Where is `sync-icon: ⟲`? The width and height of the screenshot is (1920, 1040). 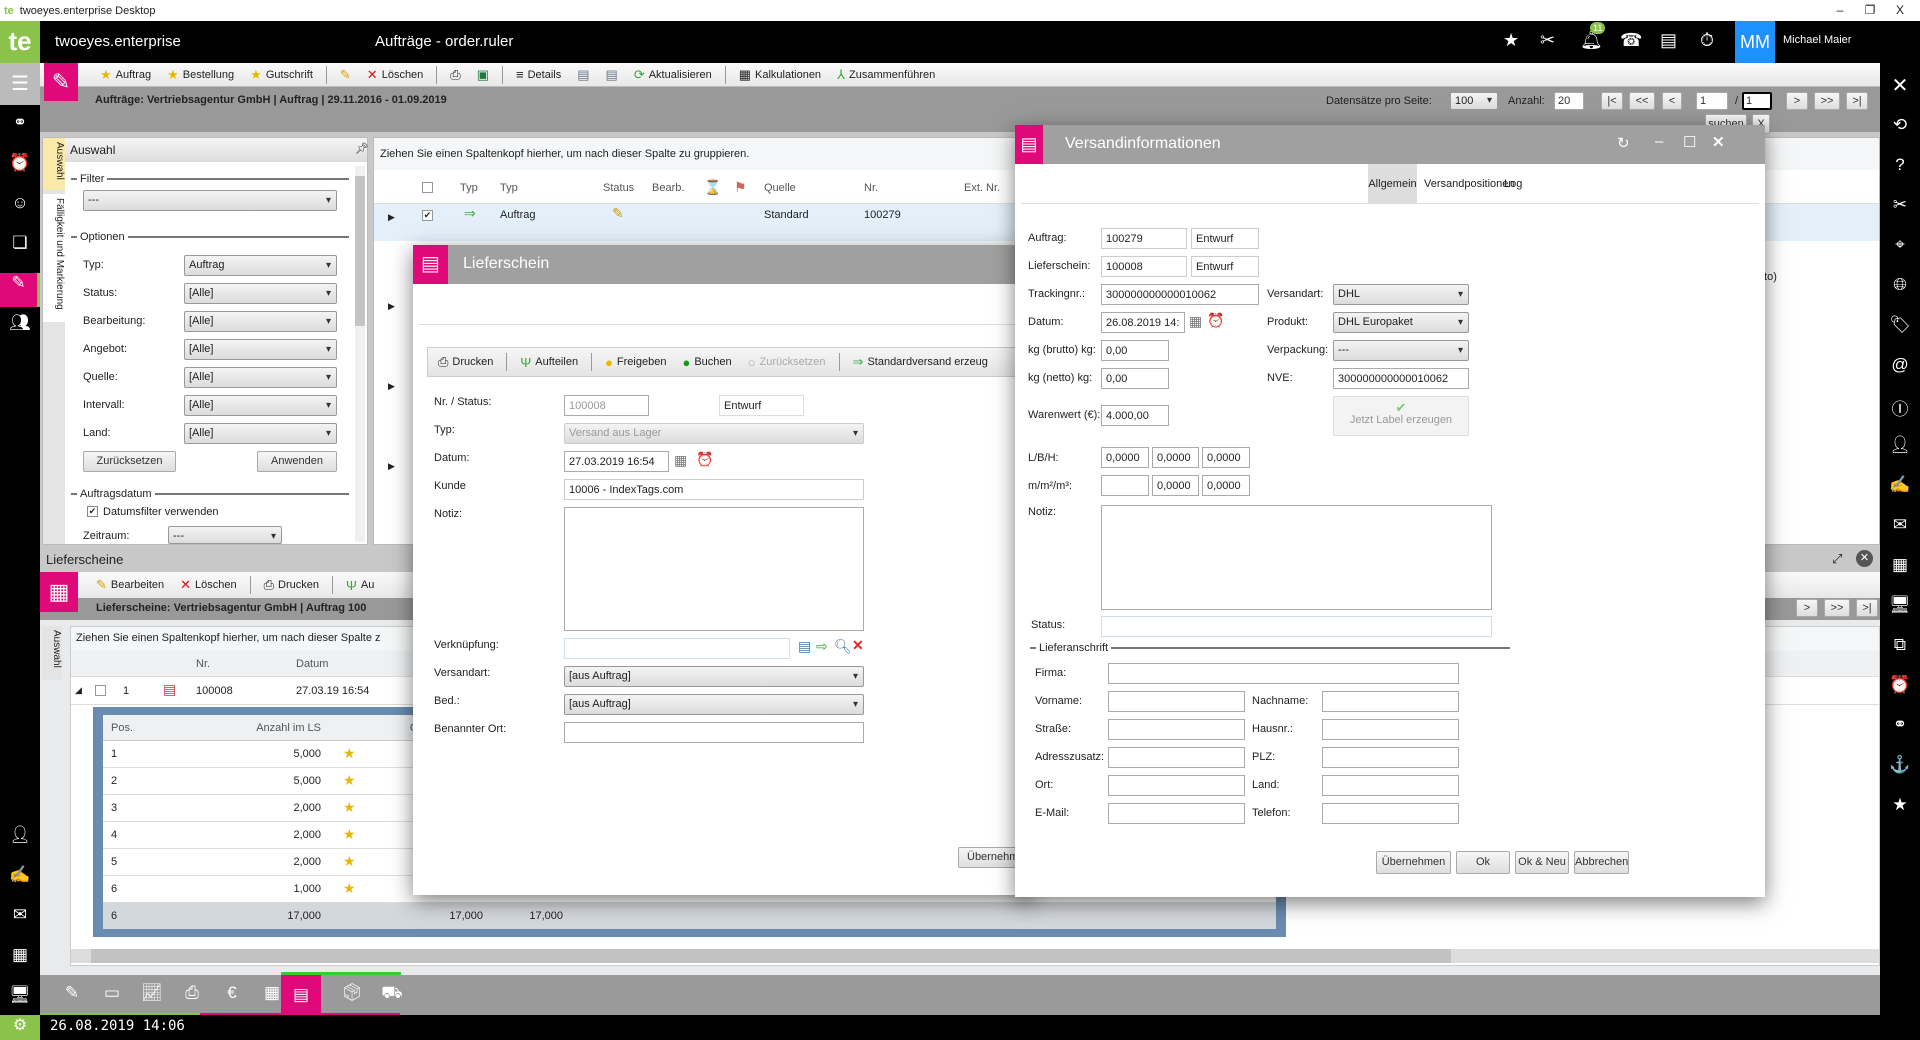
sync-icon: ⟲ is located at coordinates (1900, 125).